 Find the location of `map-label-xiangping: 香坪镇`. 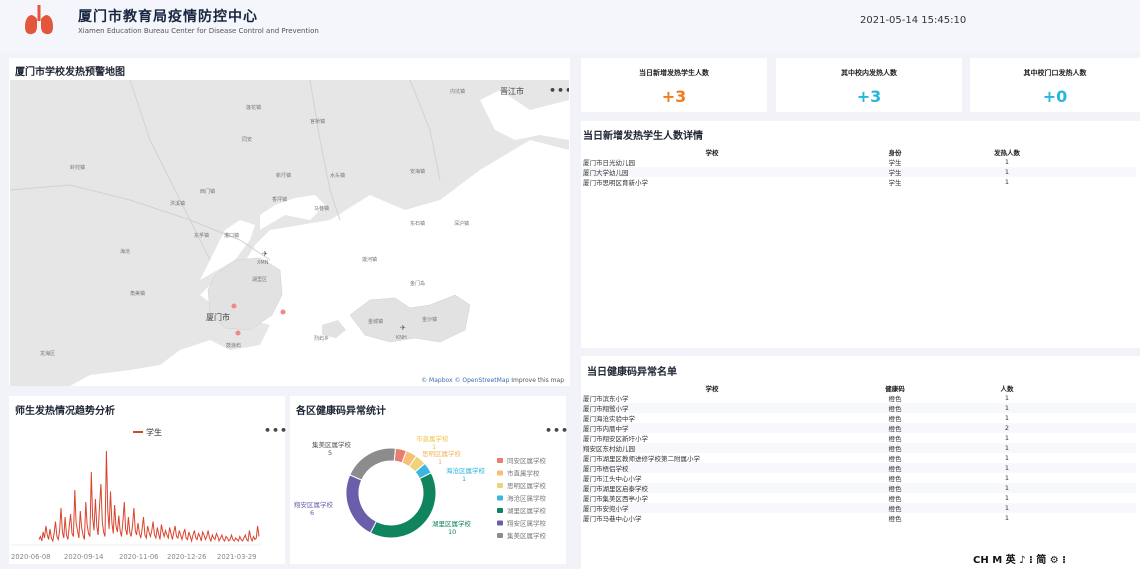

map-label-xiangping: 香坪镇 is located at coordinates (280, 200).